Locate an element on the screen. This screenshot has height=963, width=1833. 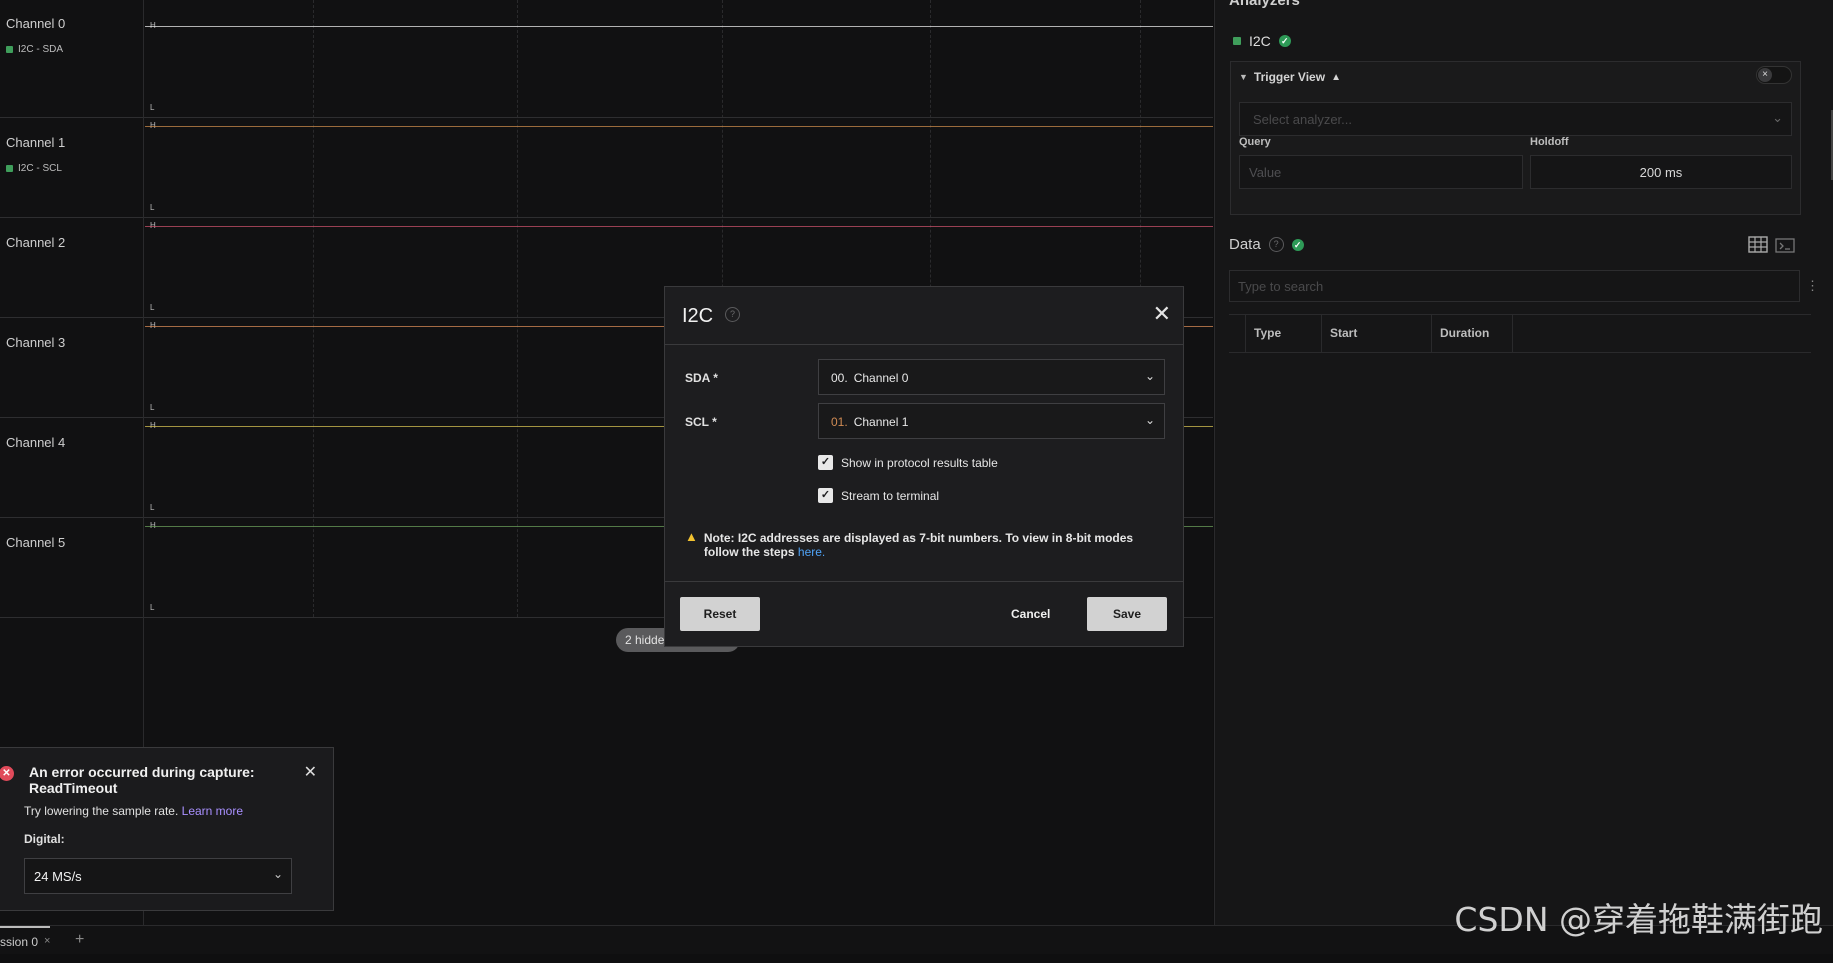
select-analyzer-dropdown: Select analyzer... ⌄ is located at coordinates (1515, 119).